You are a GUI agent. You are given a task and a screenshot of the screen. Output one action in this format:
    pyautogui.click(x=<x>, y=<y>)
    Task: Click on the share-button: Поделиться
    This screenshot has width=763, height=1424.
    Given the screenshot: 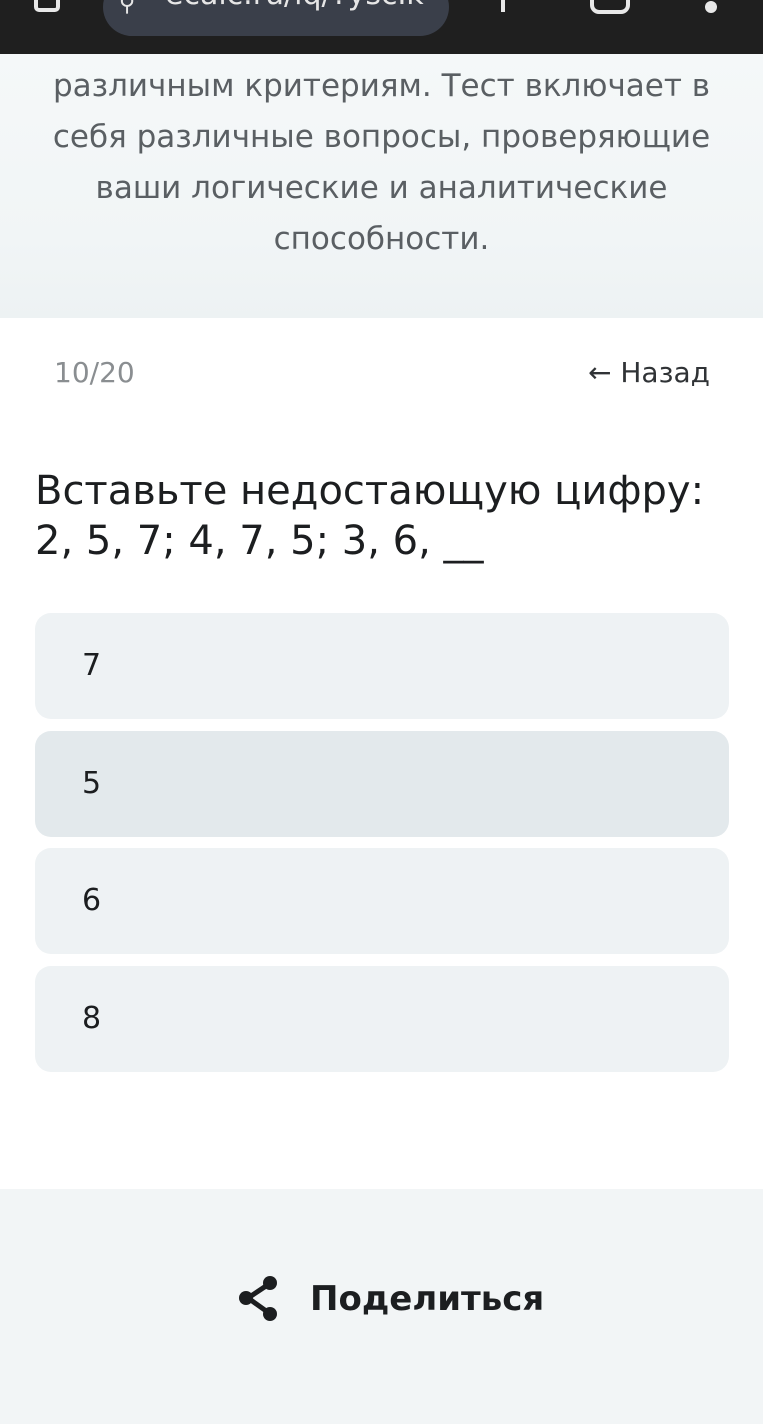 What is the action you would take?
    pyautogui.click(x=390, y=1299)
    